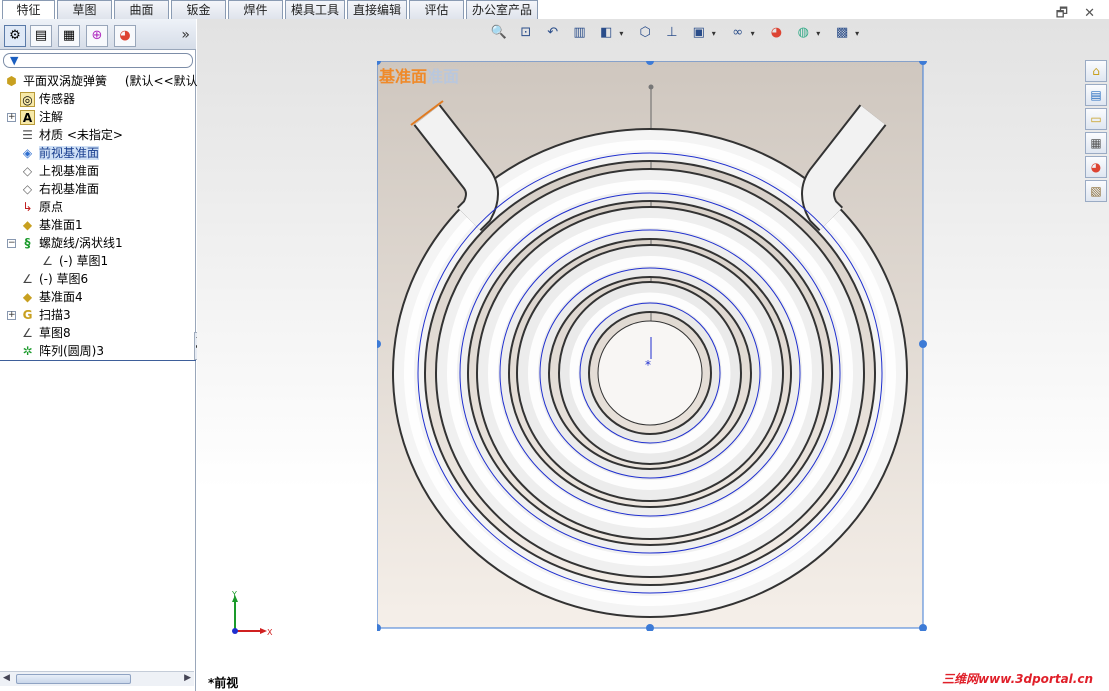 The width and height of the screenshot is (1109, 691). What do you see at coordinates (803, 33) in the screenshot?
I see `view-settings-icon: ◍` at bounding box center [803, 33].